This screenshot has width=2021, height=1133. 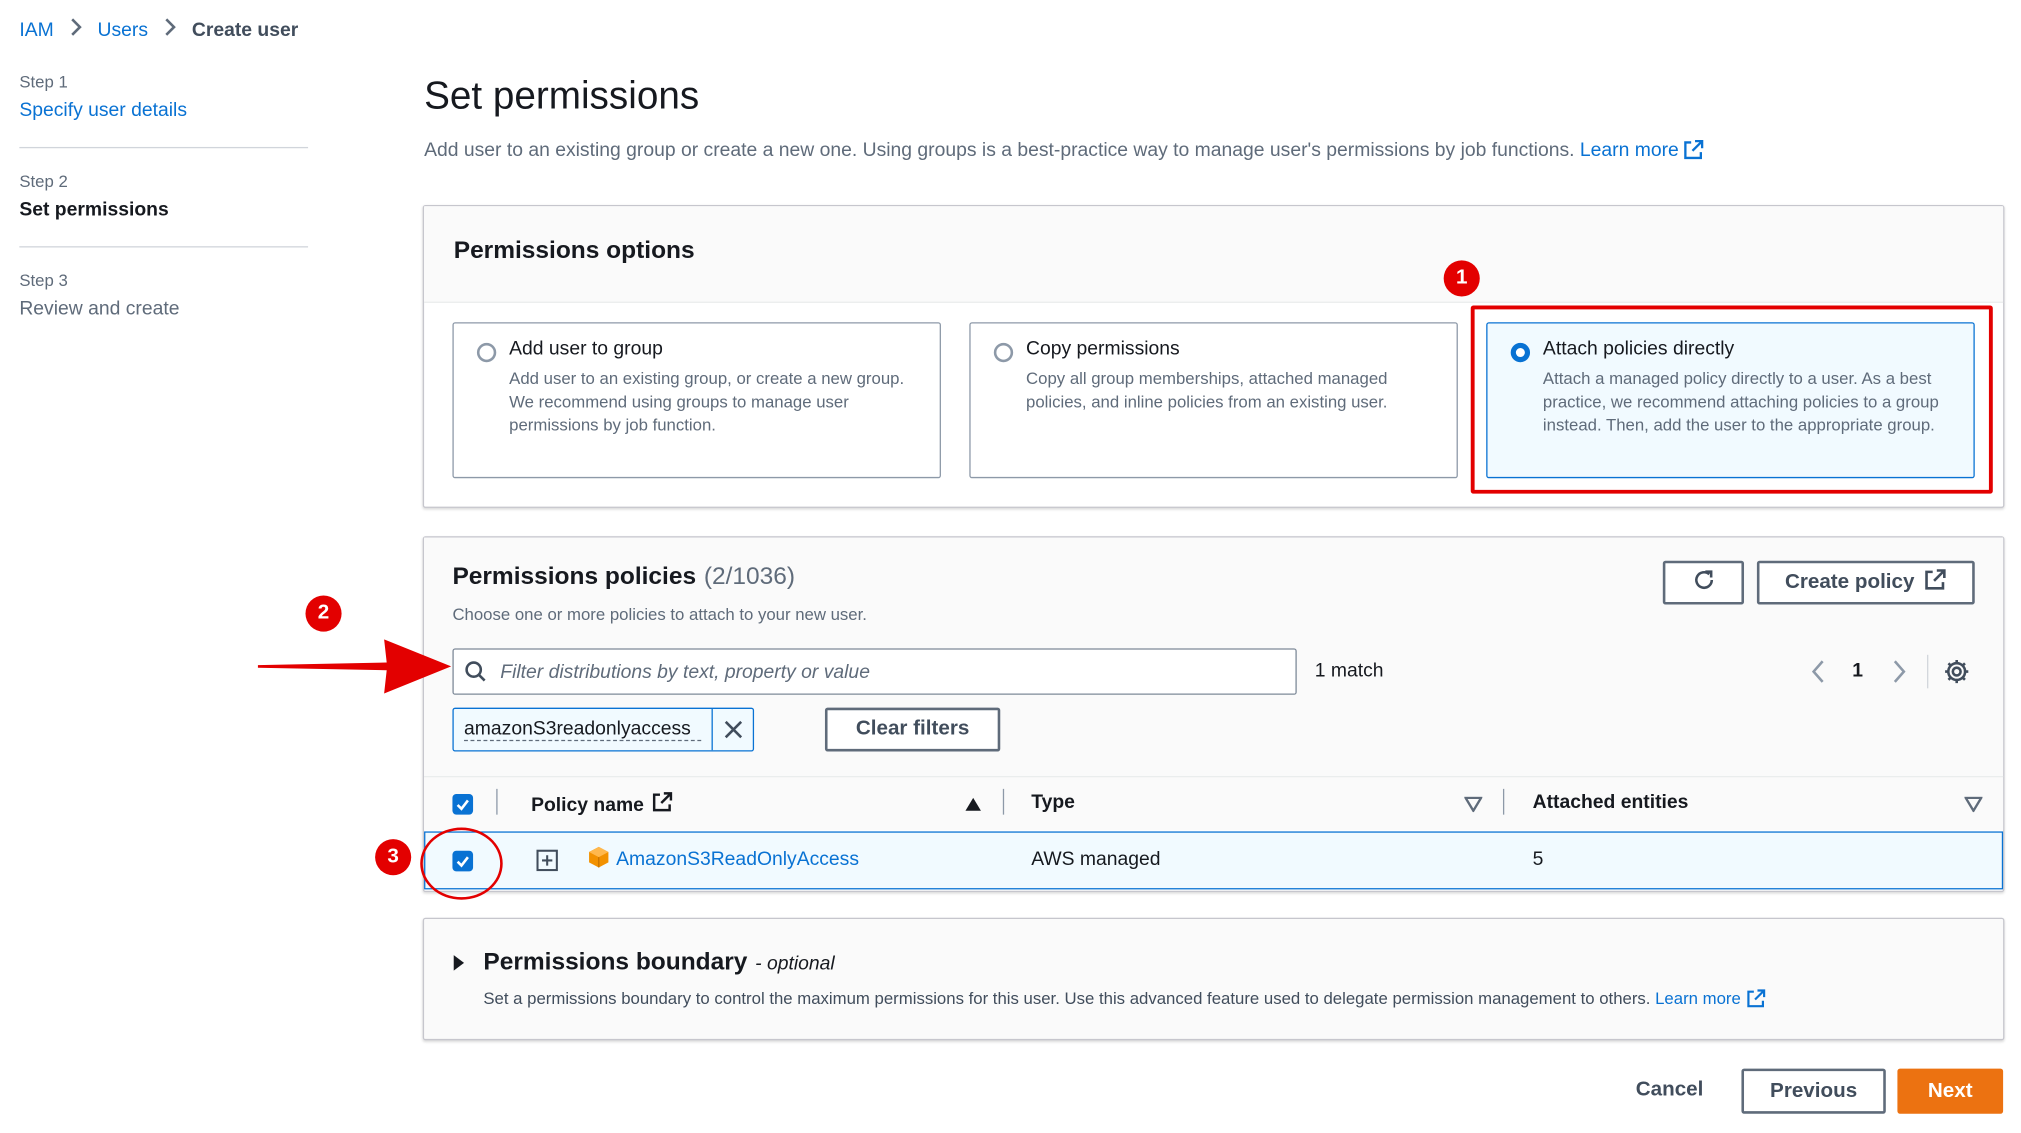 I want to click on select-all-checkbox, so click(x=463, y=804).